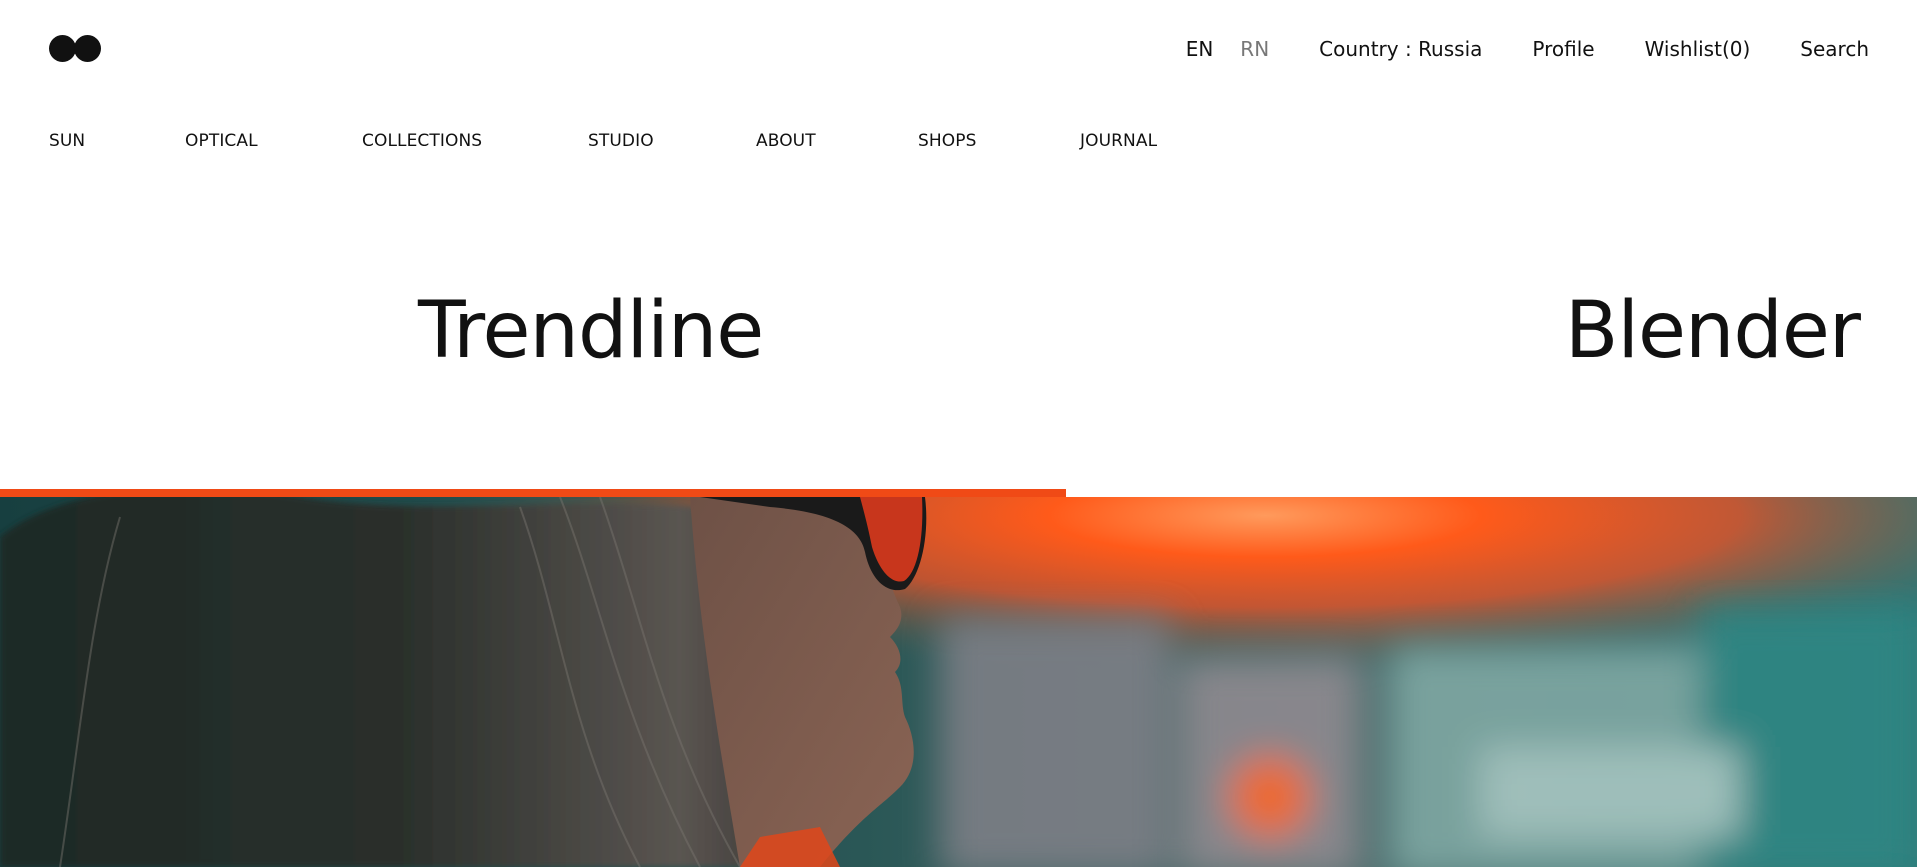  I want to click on nav-item-journal: JOURNAL, so click(1118, 141).